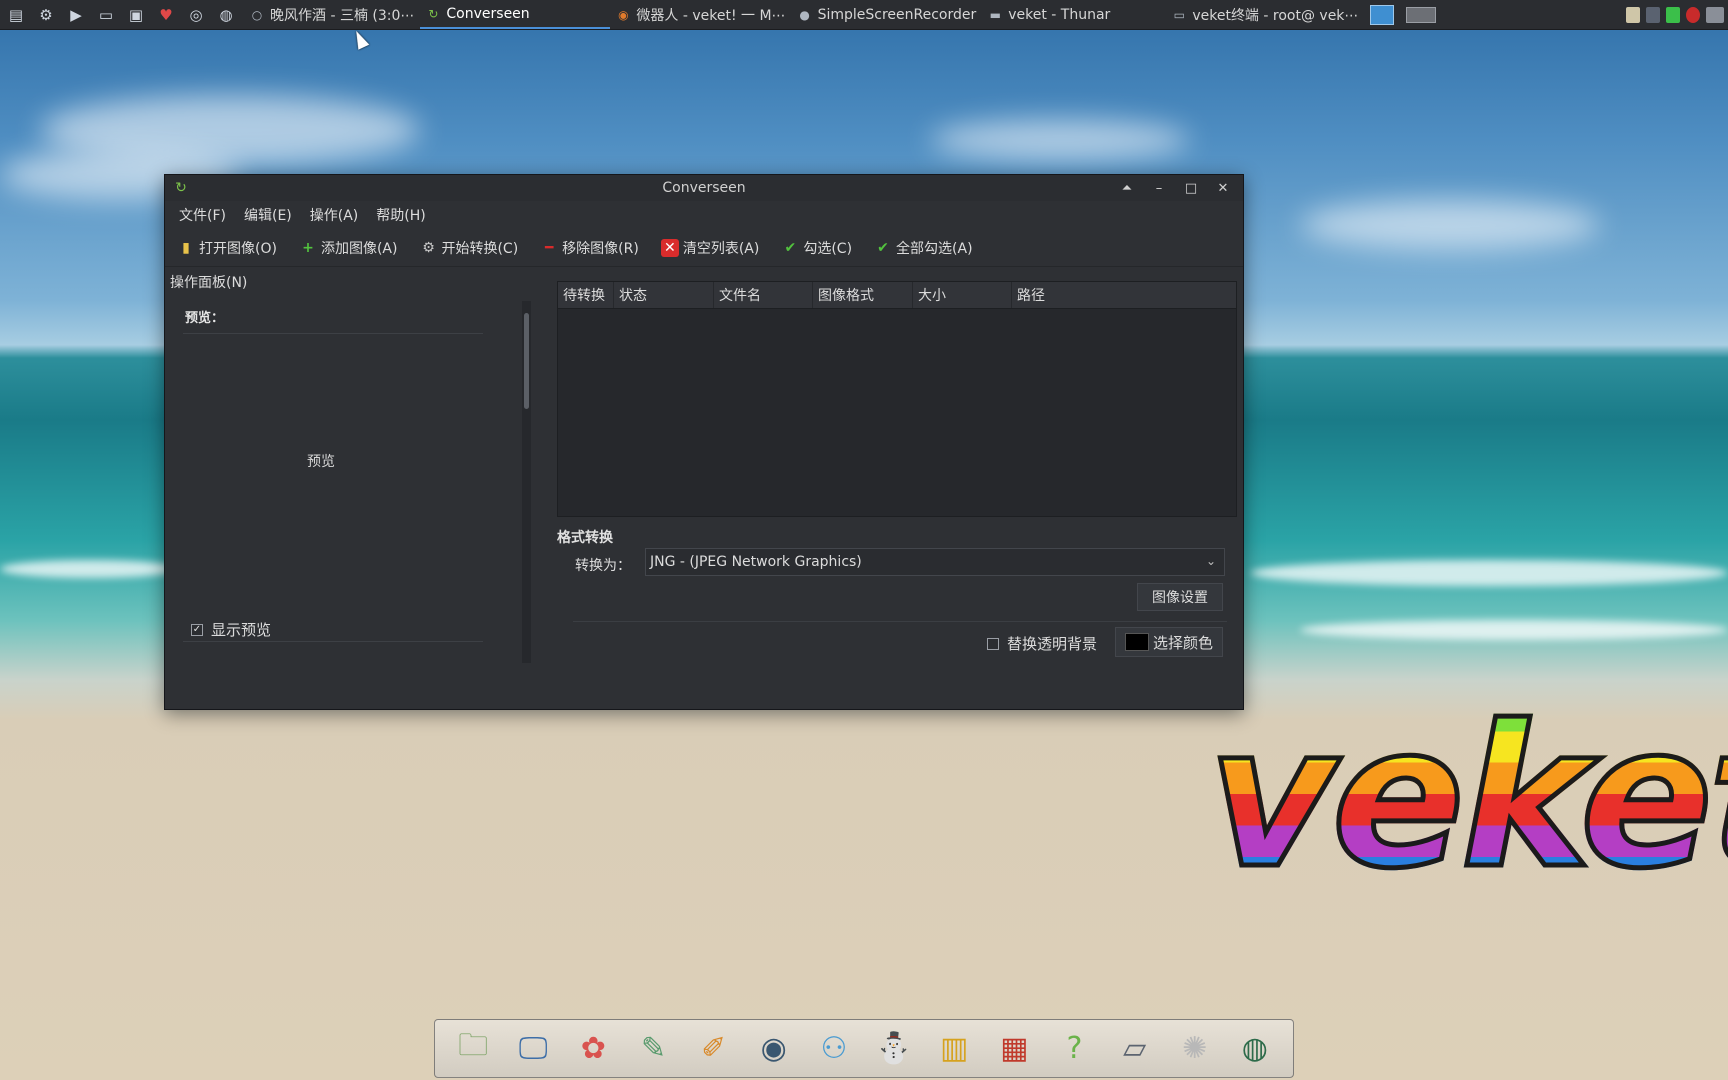  I want to click on monitor-icon: 🖵, so click(533, 1049).